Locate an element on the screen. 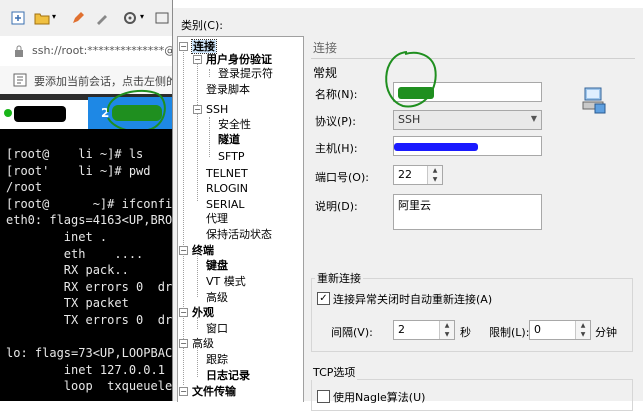 This screenshot has height=411, width=643. tree-item-user-auth: 用户身份验证 is located at coordinates (239, 59).